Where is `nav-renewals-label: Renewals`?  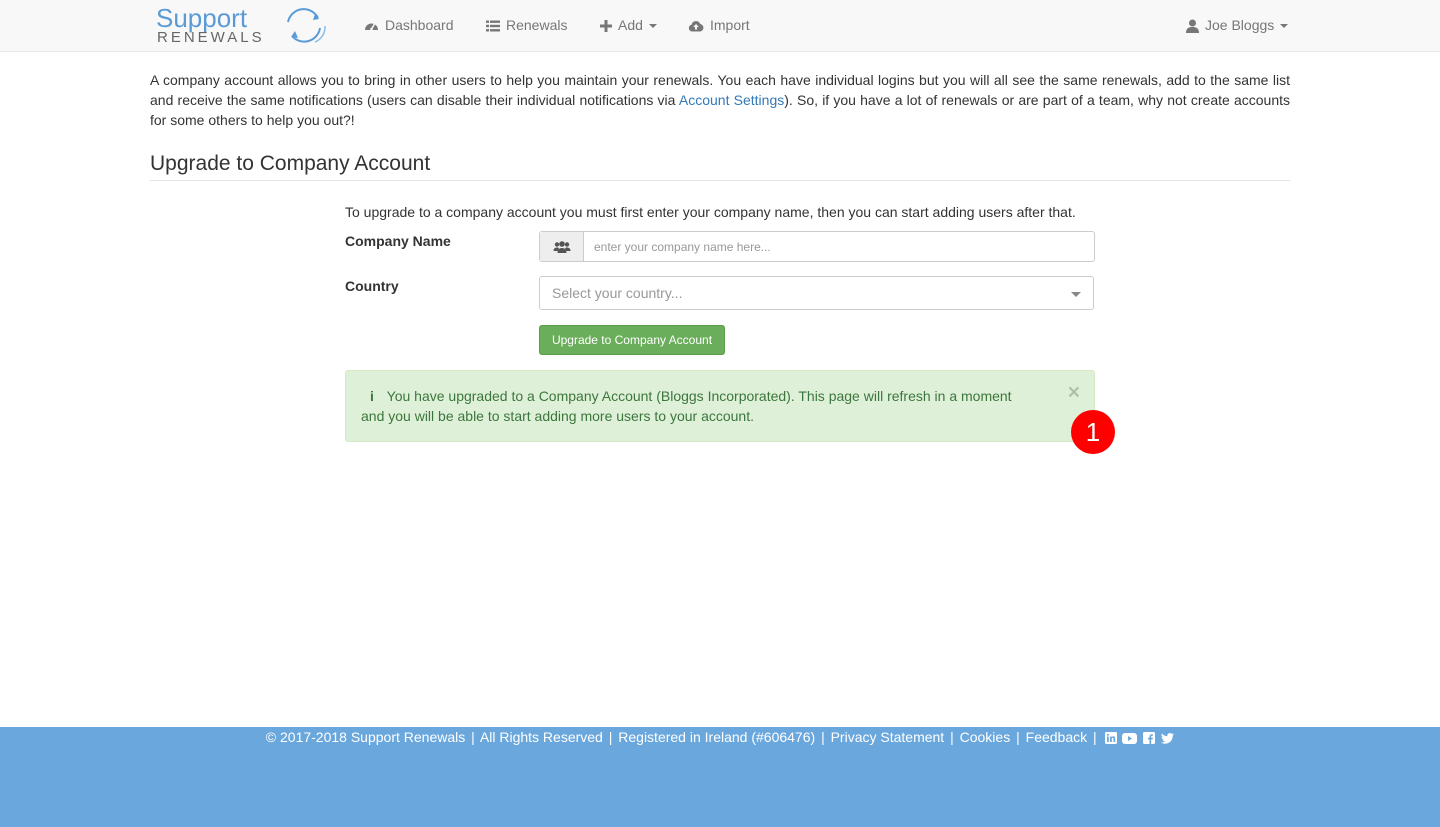
nav-renewals-label: Renewals is located at coordinates (537, 25).